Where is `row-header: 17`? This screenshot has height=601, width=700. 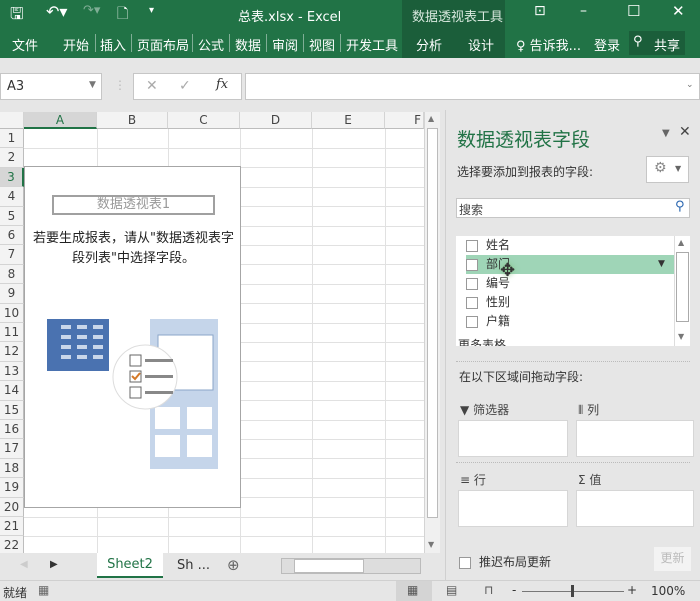 row-header: 17 is located at coordinates (12, 449).